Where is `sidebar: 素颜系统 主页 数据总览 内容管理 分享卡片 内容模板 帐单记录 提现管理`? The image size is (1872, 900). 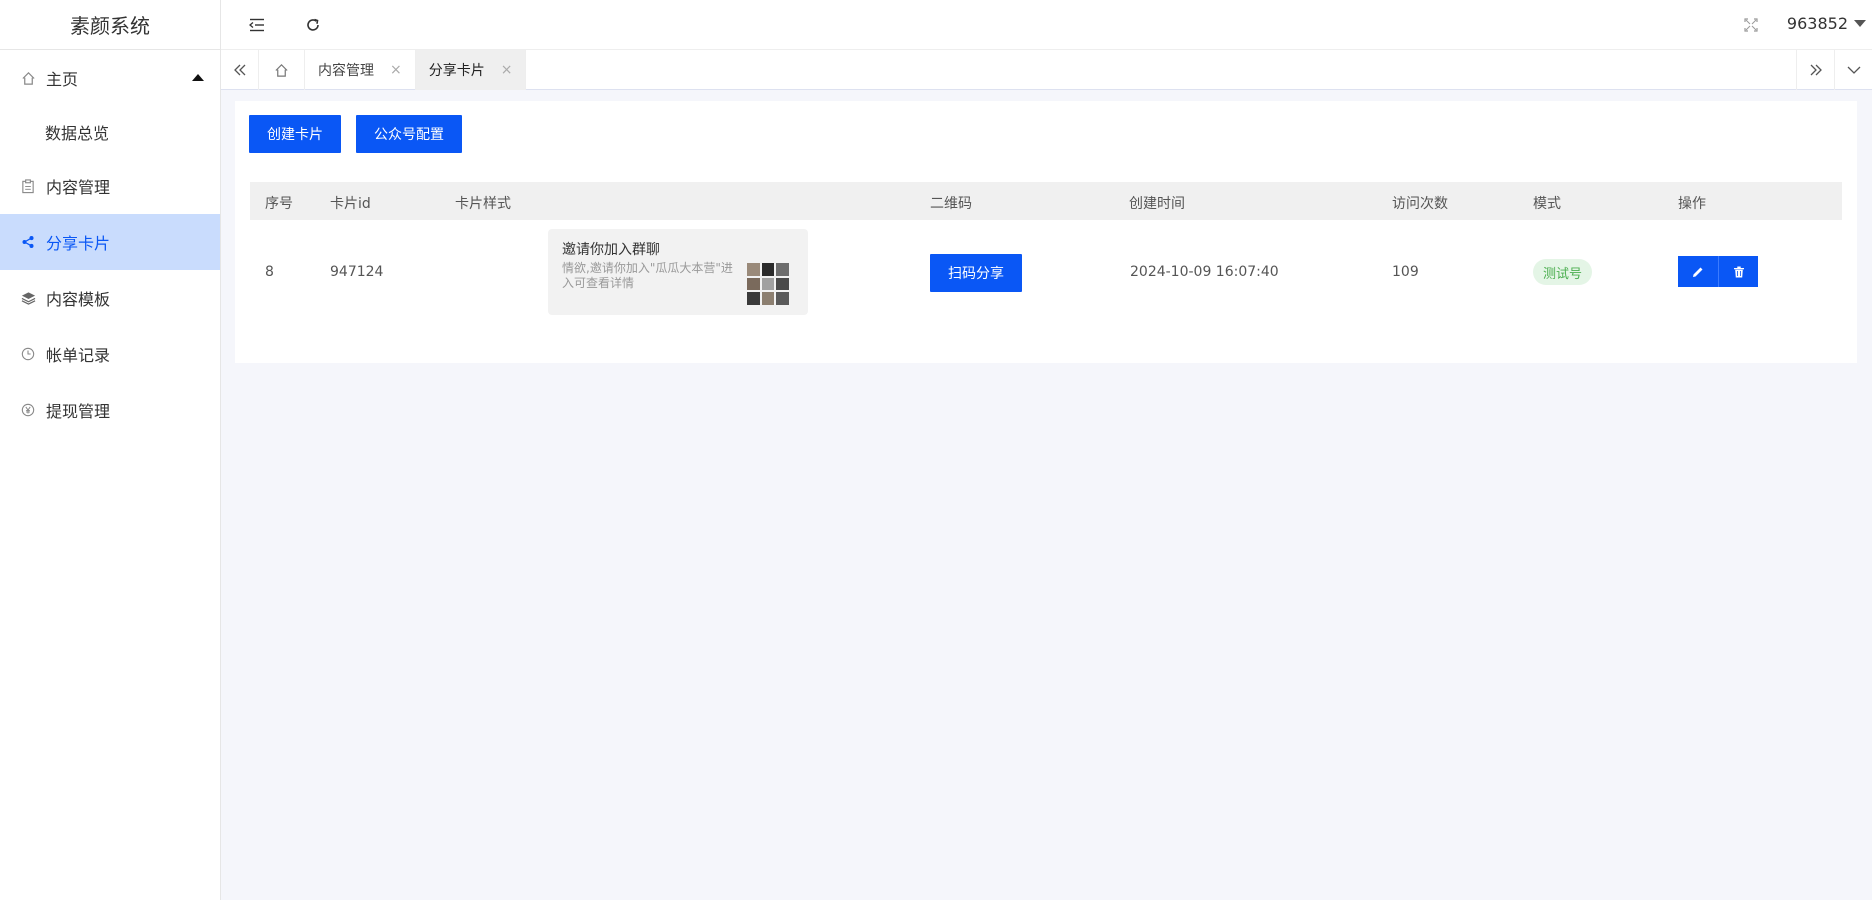 sidebar: 素颜系统 主页 数据总览 内容管理 分享卡片 内容模板 帐单记录 提现管理 is located at coordinates (110, 450).